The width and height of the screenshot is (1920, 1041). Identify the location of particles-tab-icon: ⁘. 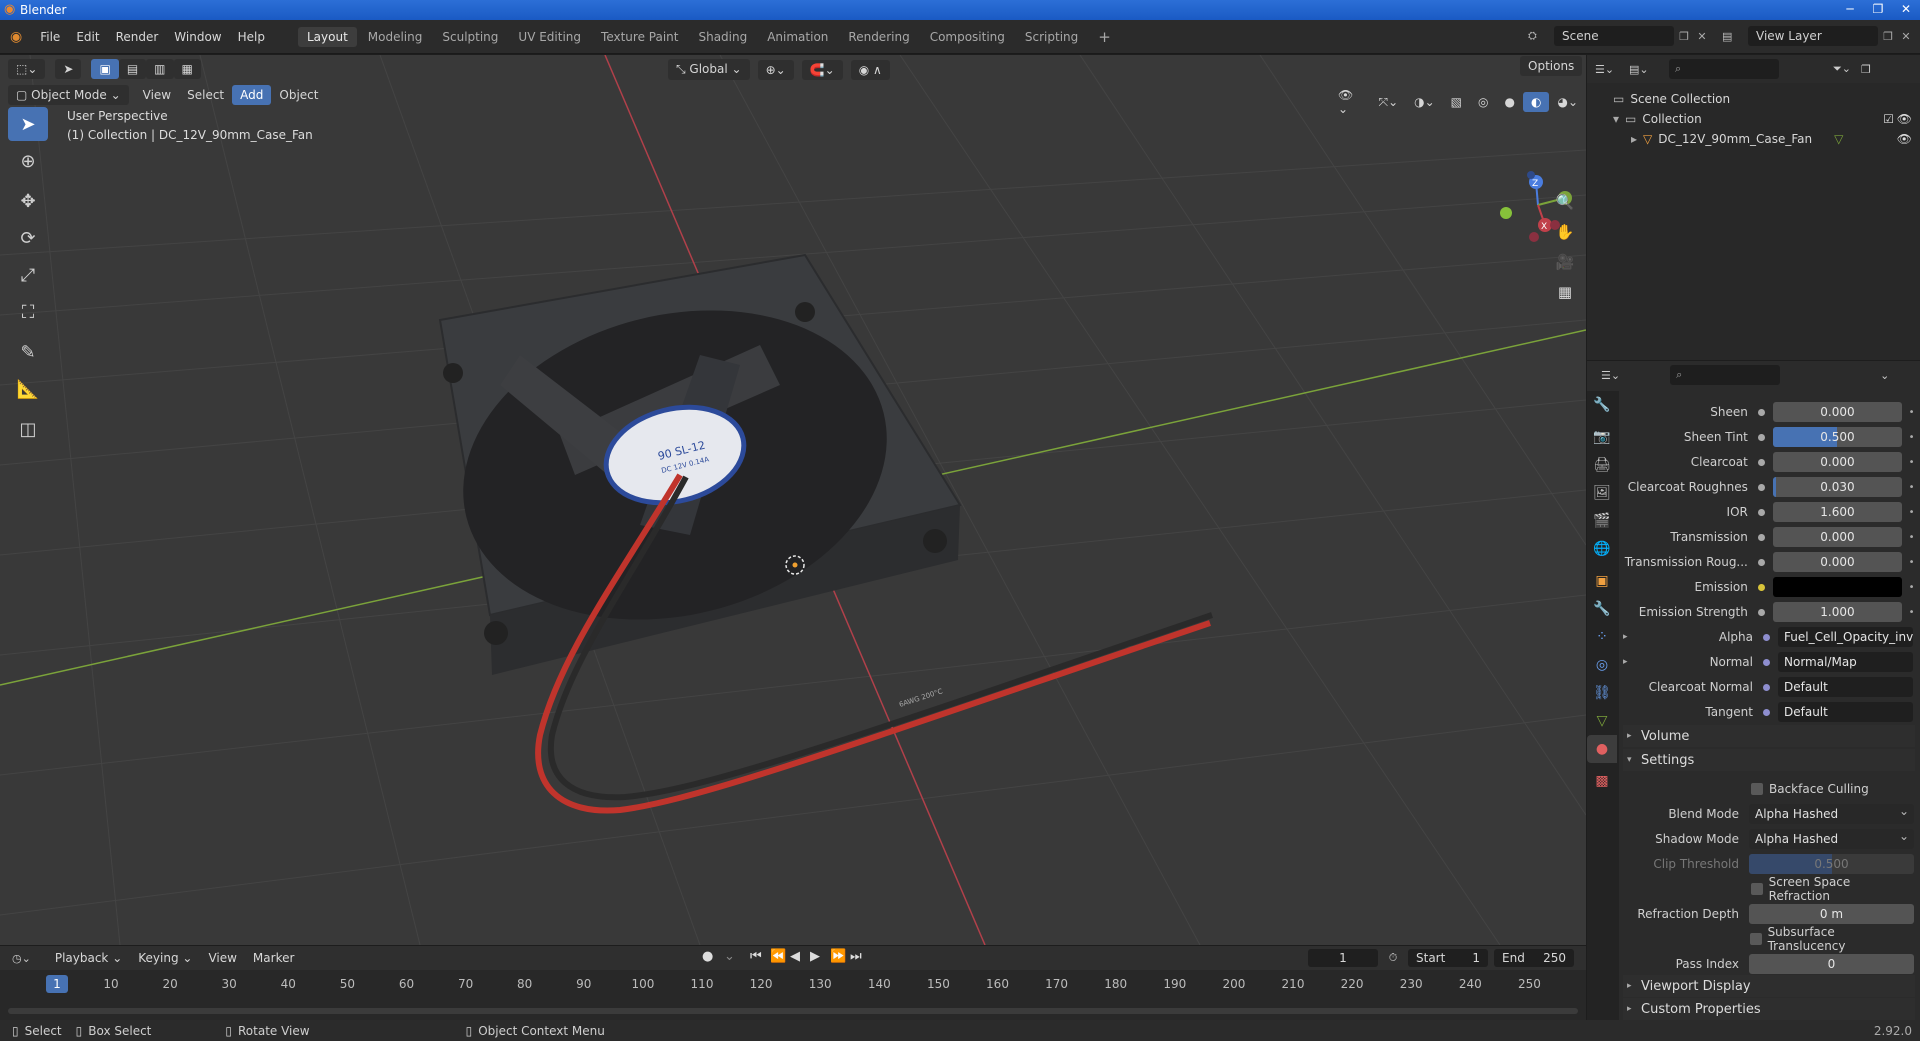
(1602, 637).